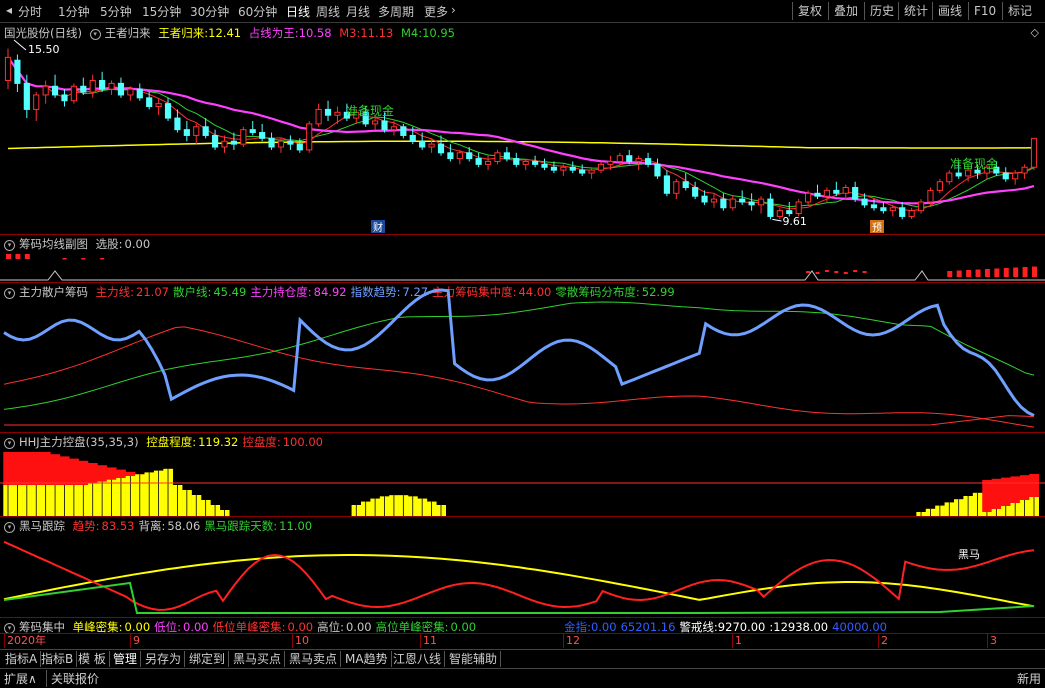 The height and width of the screenshot is (688, 1045). What do you see at coordinates (163, 659) in the screenshot?
I see `tab-save-as: 另存为` at bounding box center [163, 659].